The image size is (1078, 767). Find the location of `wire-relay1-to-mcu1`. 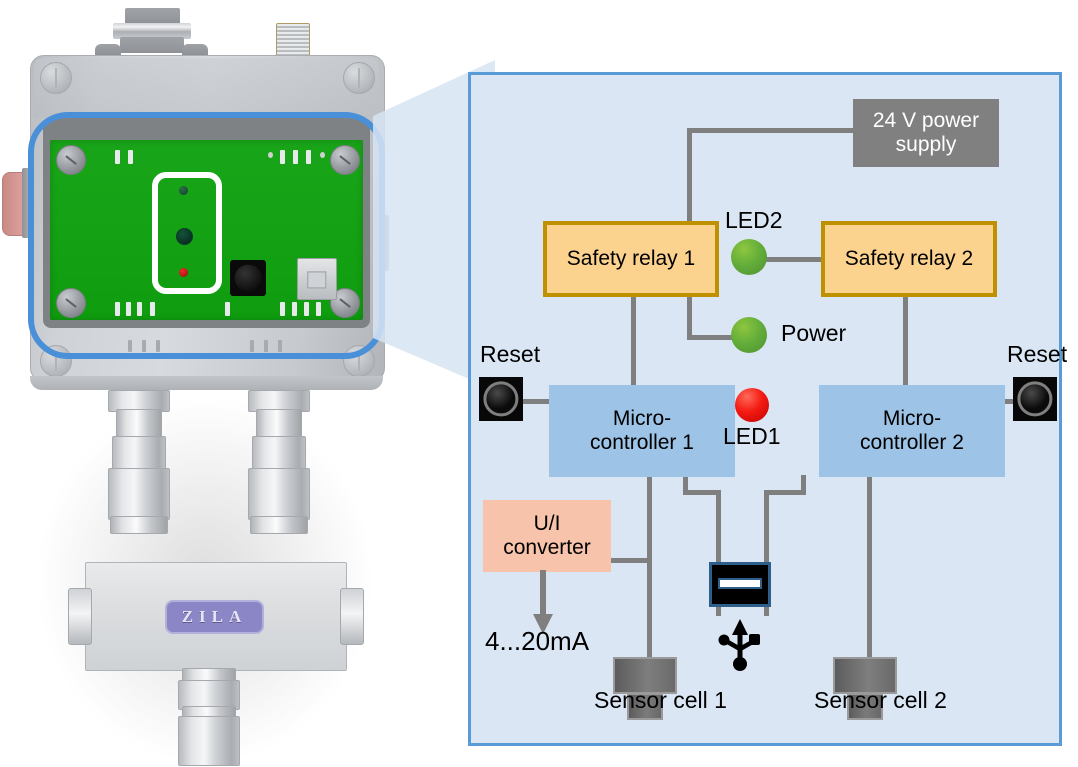

wire-relay1-to-mcu1 is located at coordinates (633, 341).